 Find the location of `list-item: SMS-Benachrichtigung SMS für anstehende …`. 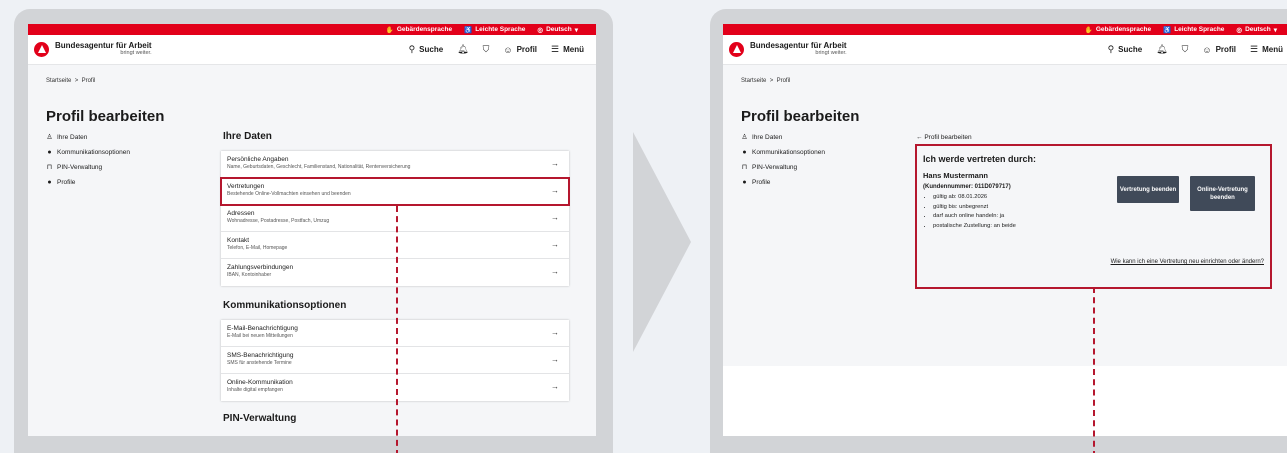

list-item: SMS-Benachrichtigung SMS für anstehende … is located at coordinates (395, 360).